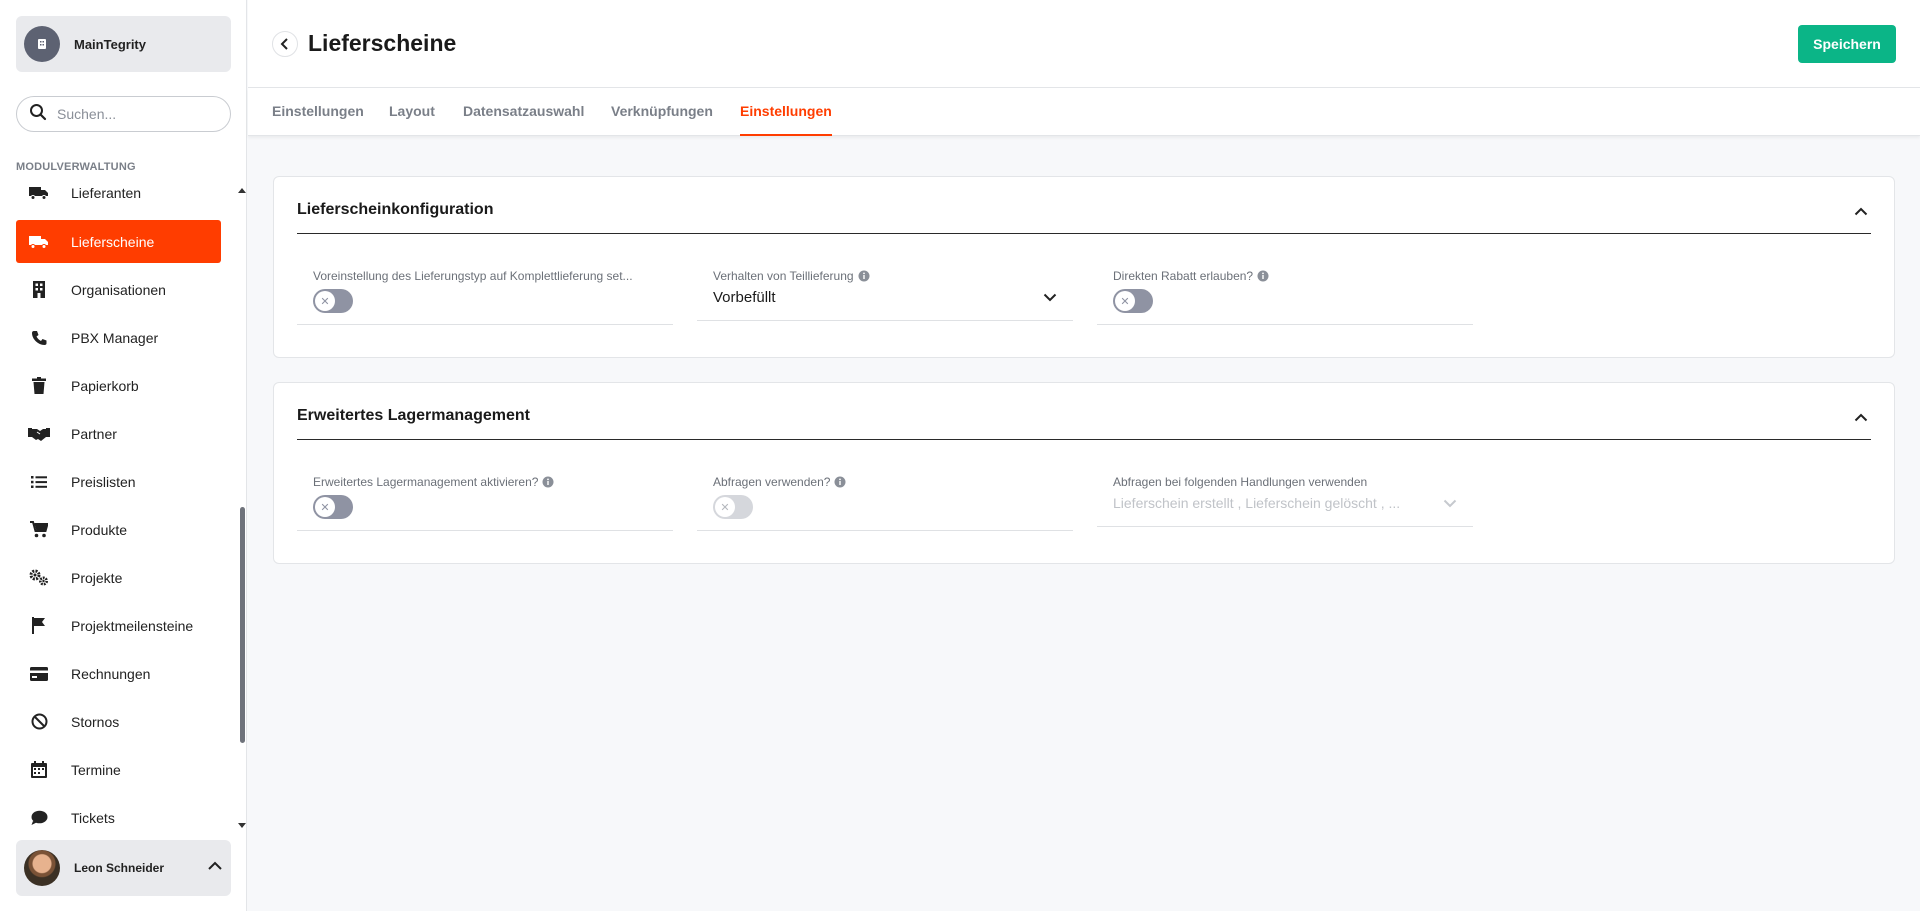 This screenshot has width=1920, height=911. What do you see at coordinates (132, 625) in the screenshot?
I see `sidebar-item-label: Projektmeilensteine` at bounding box center [132, 625].